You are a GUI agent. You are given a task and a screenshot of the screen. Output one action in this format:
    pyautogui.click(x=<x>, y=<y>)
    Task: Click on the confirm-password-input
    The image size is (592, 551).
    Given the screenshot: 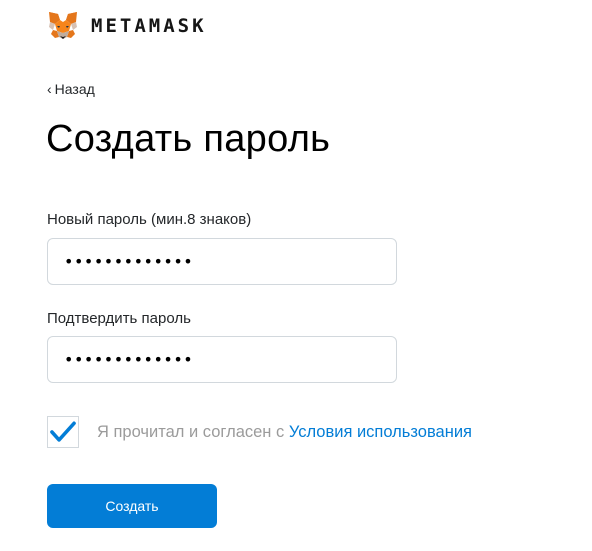 What is the action you would take?
    pyautogui.click(x=222, y=359)
    